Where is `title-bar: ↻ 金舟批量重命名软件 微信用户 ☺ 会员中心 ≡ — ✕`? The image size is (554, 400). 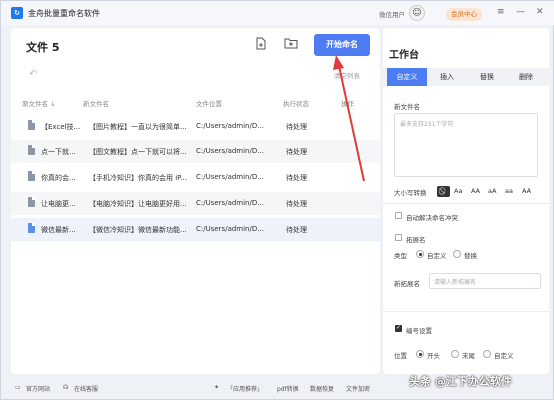 title-bar: ↻ 金舟批量重命名软件 微信用户 ☺ 会员中心 ≡ — ✕ is located at coordinates (277, 13).